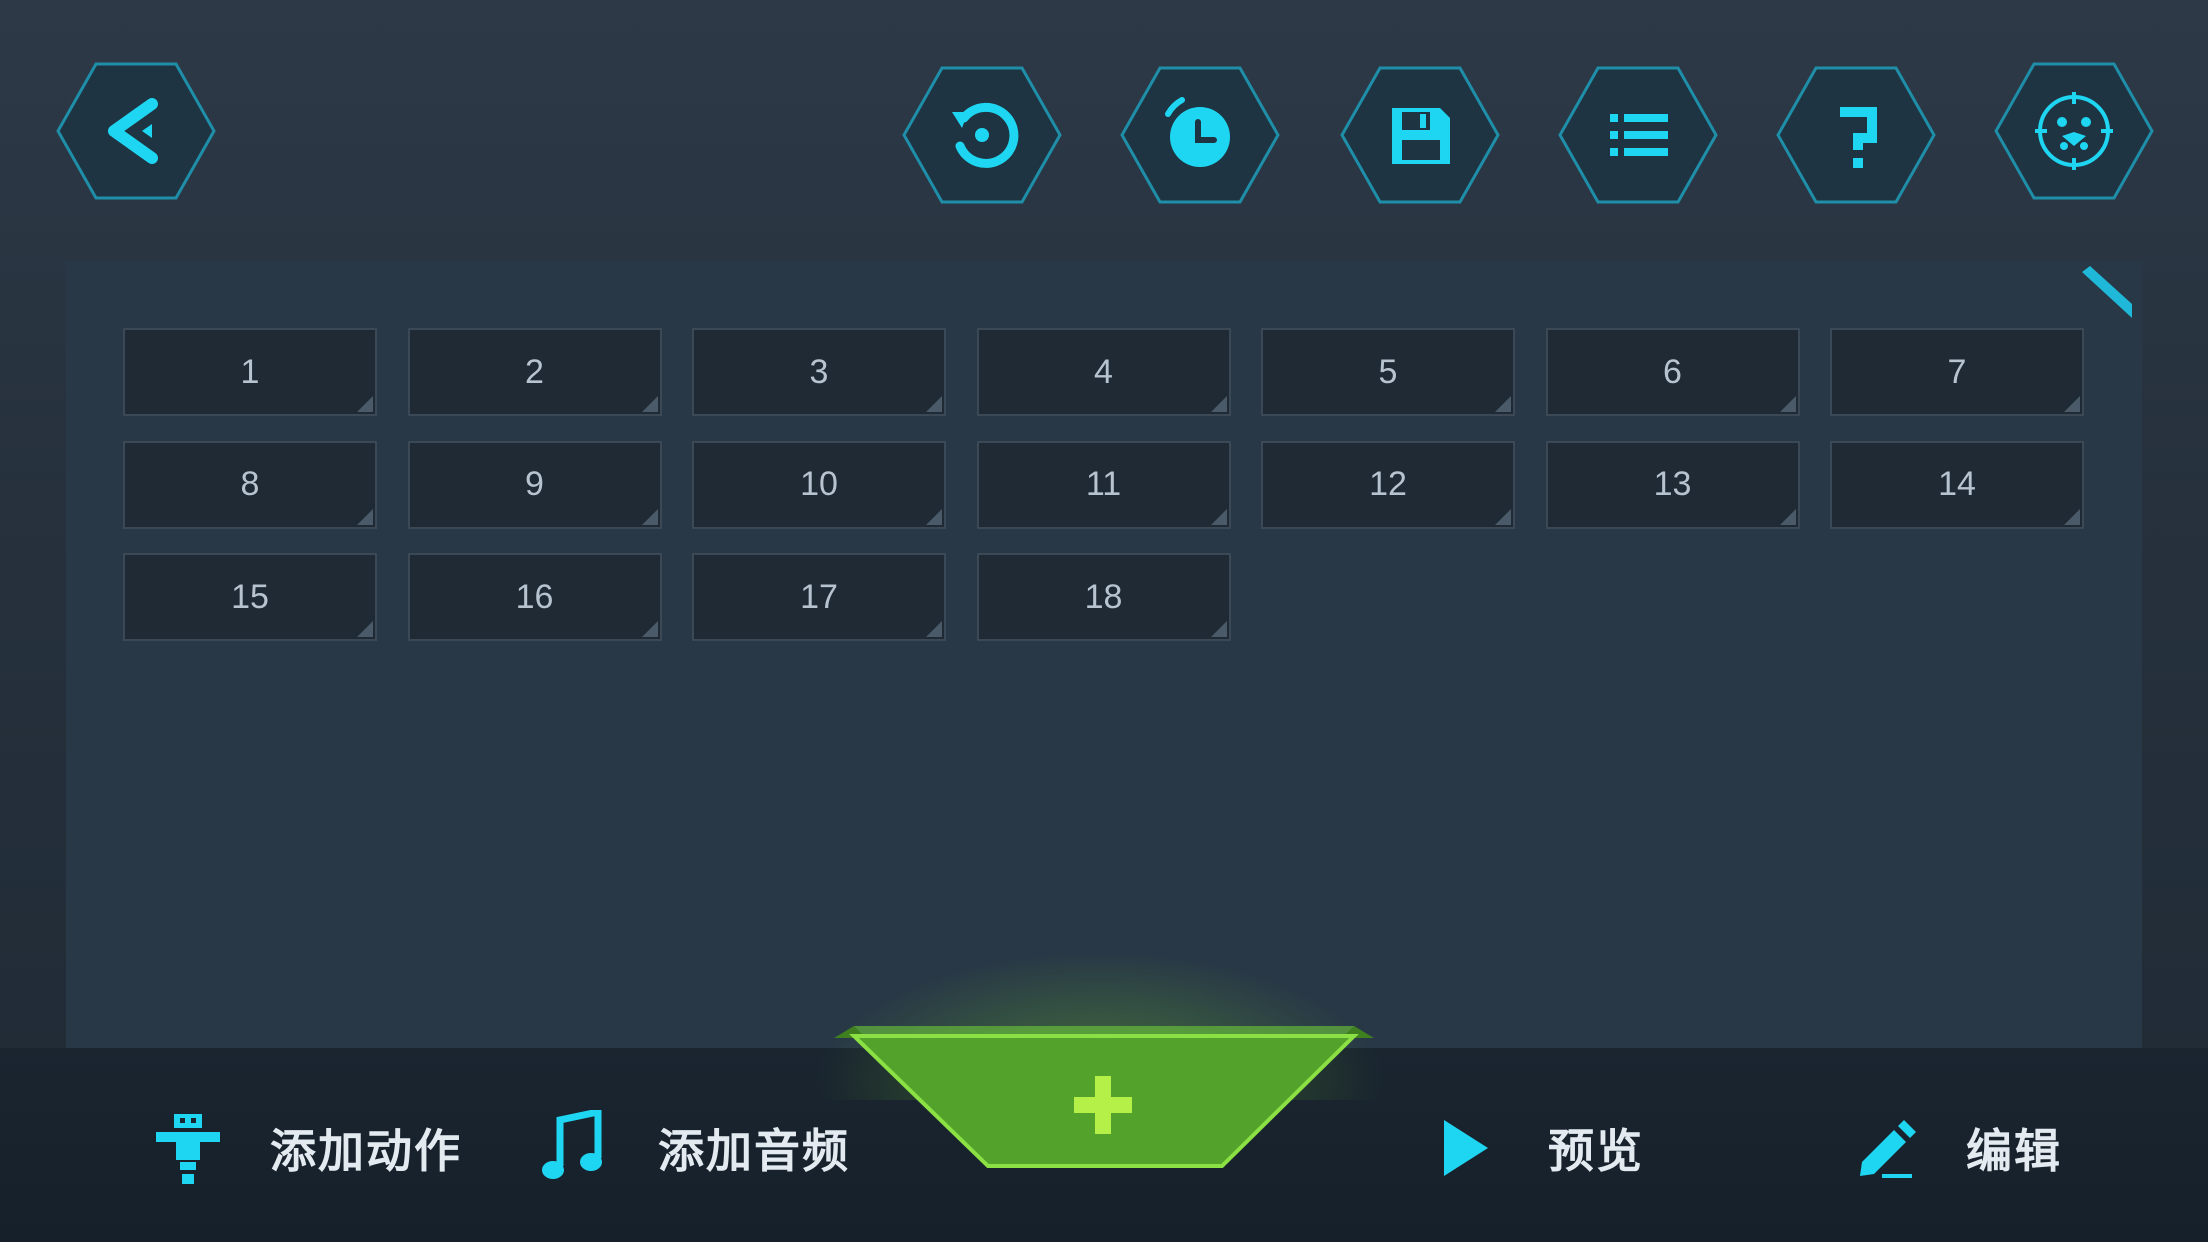 The image size is (2208, 1242). I want to click on save-button, so click(1420, 135).